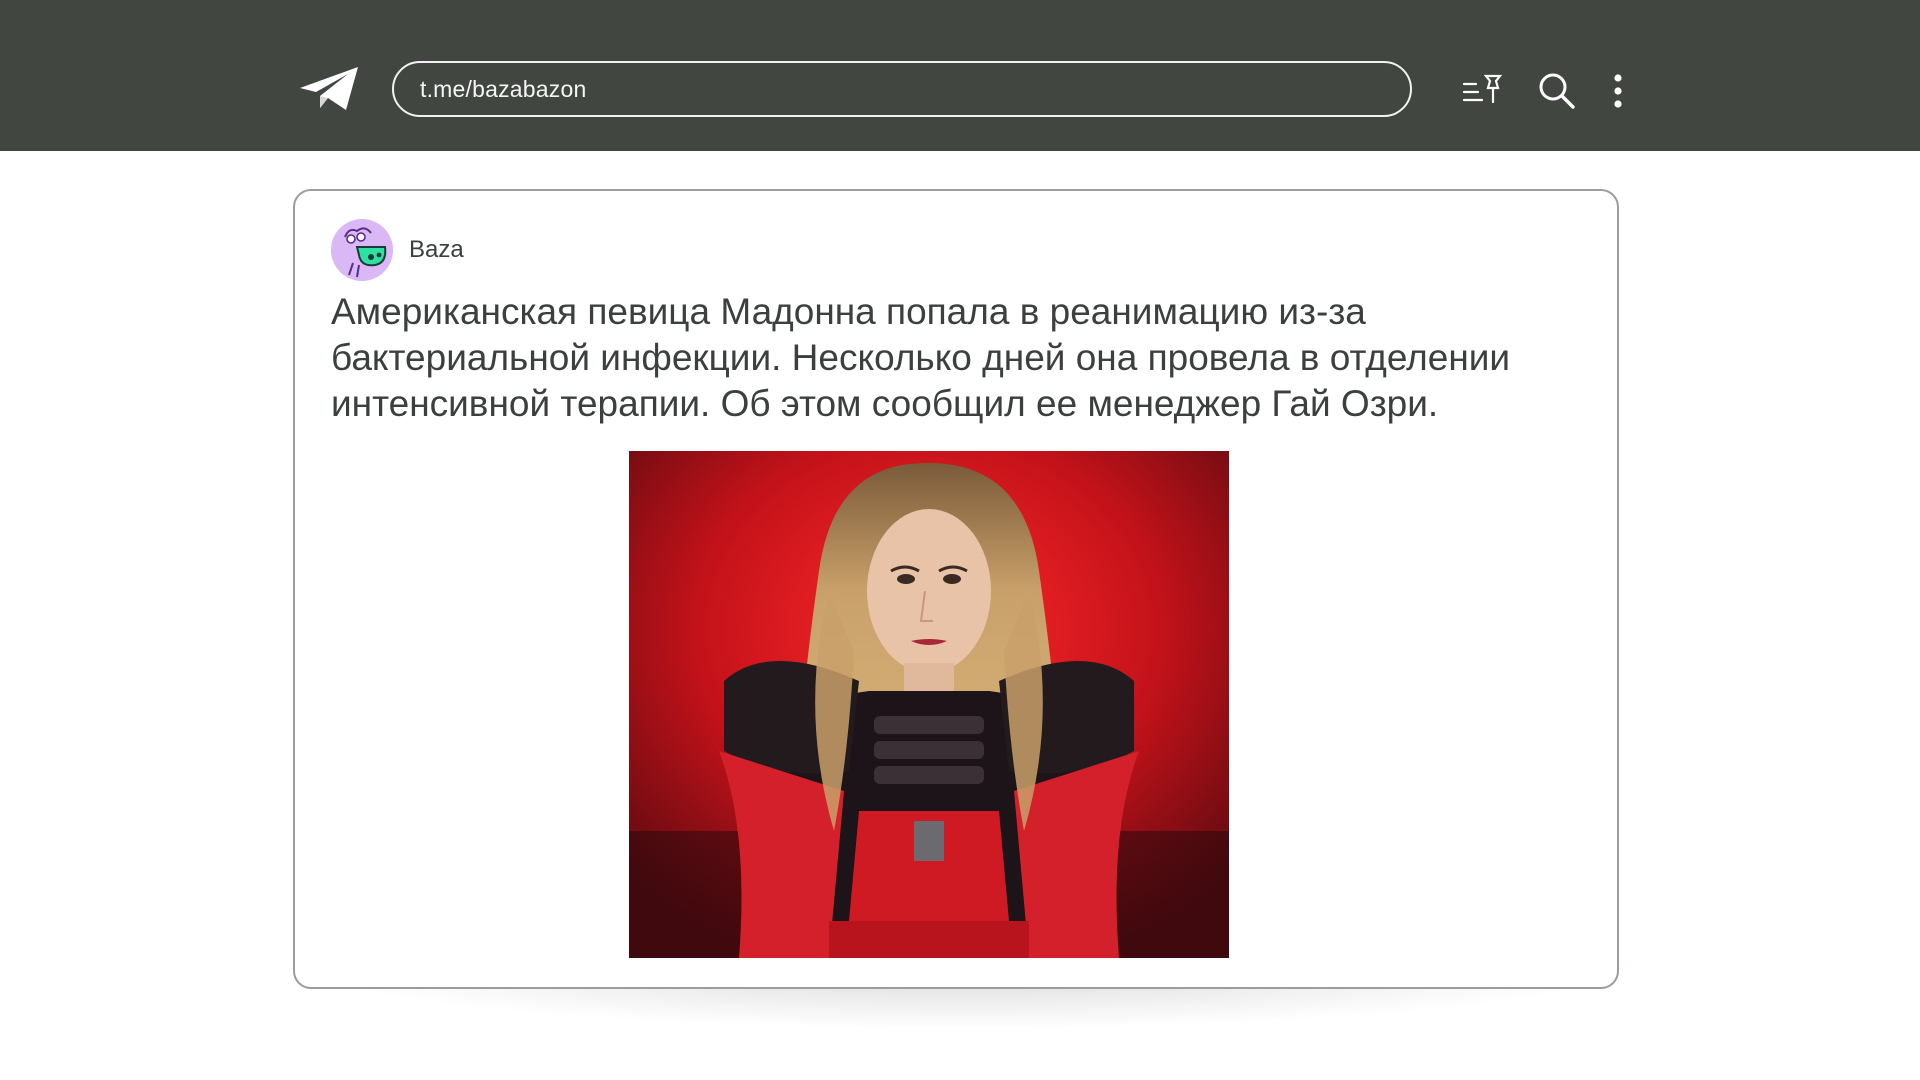 The width and height of the screenshot is (1920, 1080). I want to click on post-photo, so click(929, 704).